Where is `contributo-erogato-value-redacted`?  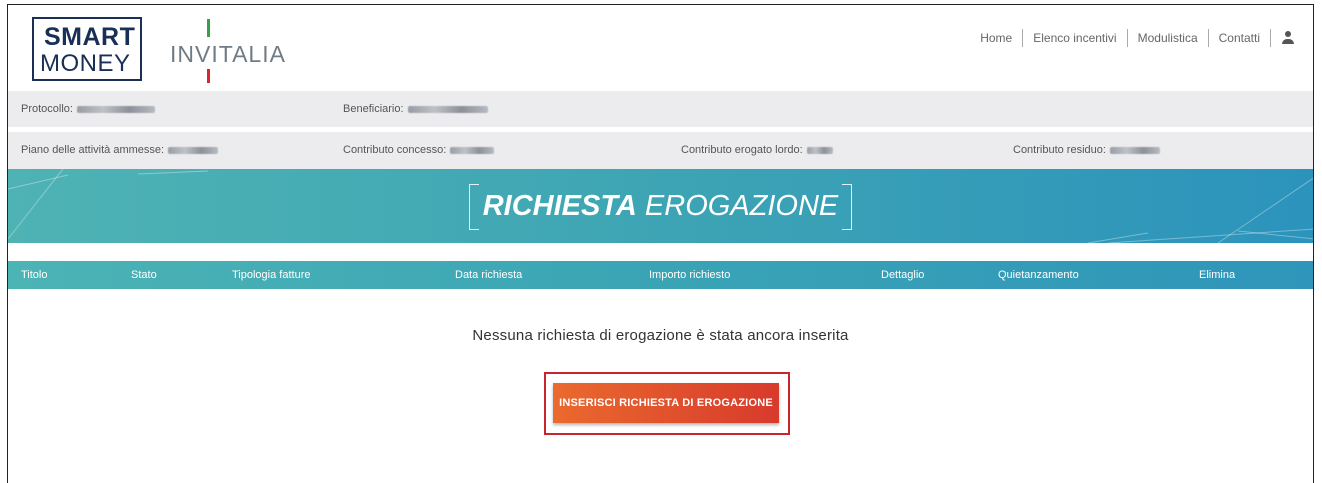 contributo-erogato-value-redacted is located at coordinates (819, 150).